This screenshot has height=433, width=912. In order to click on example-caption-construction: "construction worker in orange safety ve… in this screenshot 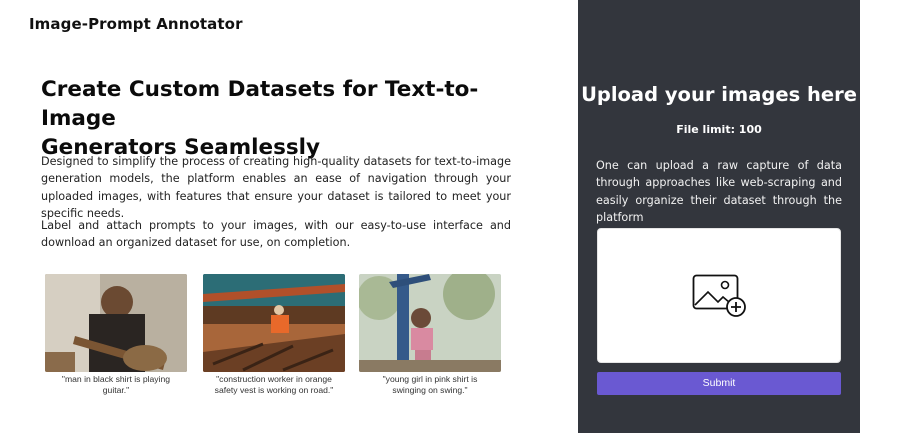, I will do `click(274, 384)`.